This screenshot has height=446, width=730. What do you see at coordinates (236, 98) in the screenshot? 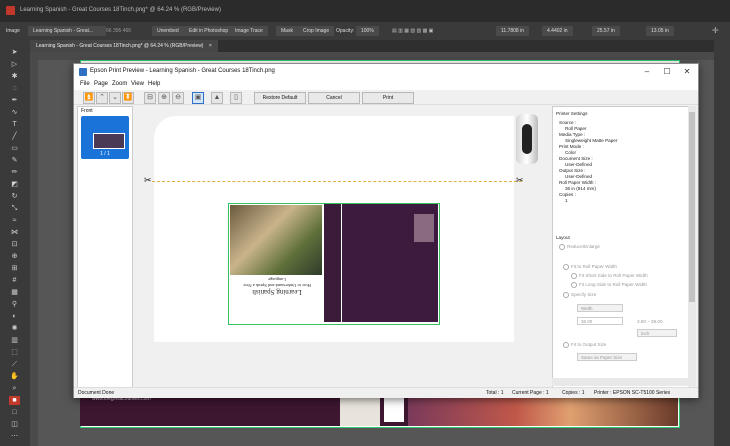
I see `page-view-icon: ▯` at bounding box center [236, 98].